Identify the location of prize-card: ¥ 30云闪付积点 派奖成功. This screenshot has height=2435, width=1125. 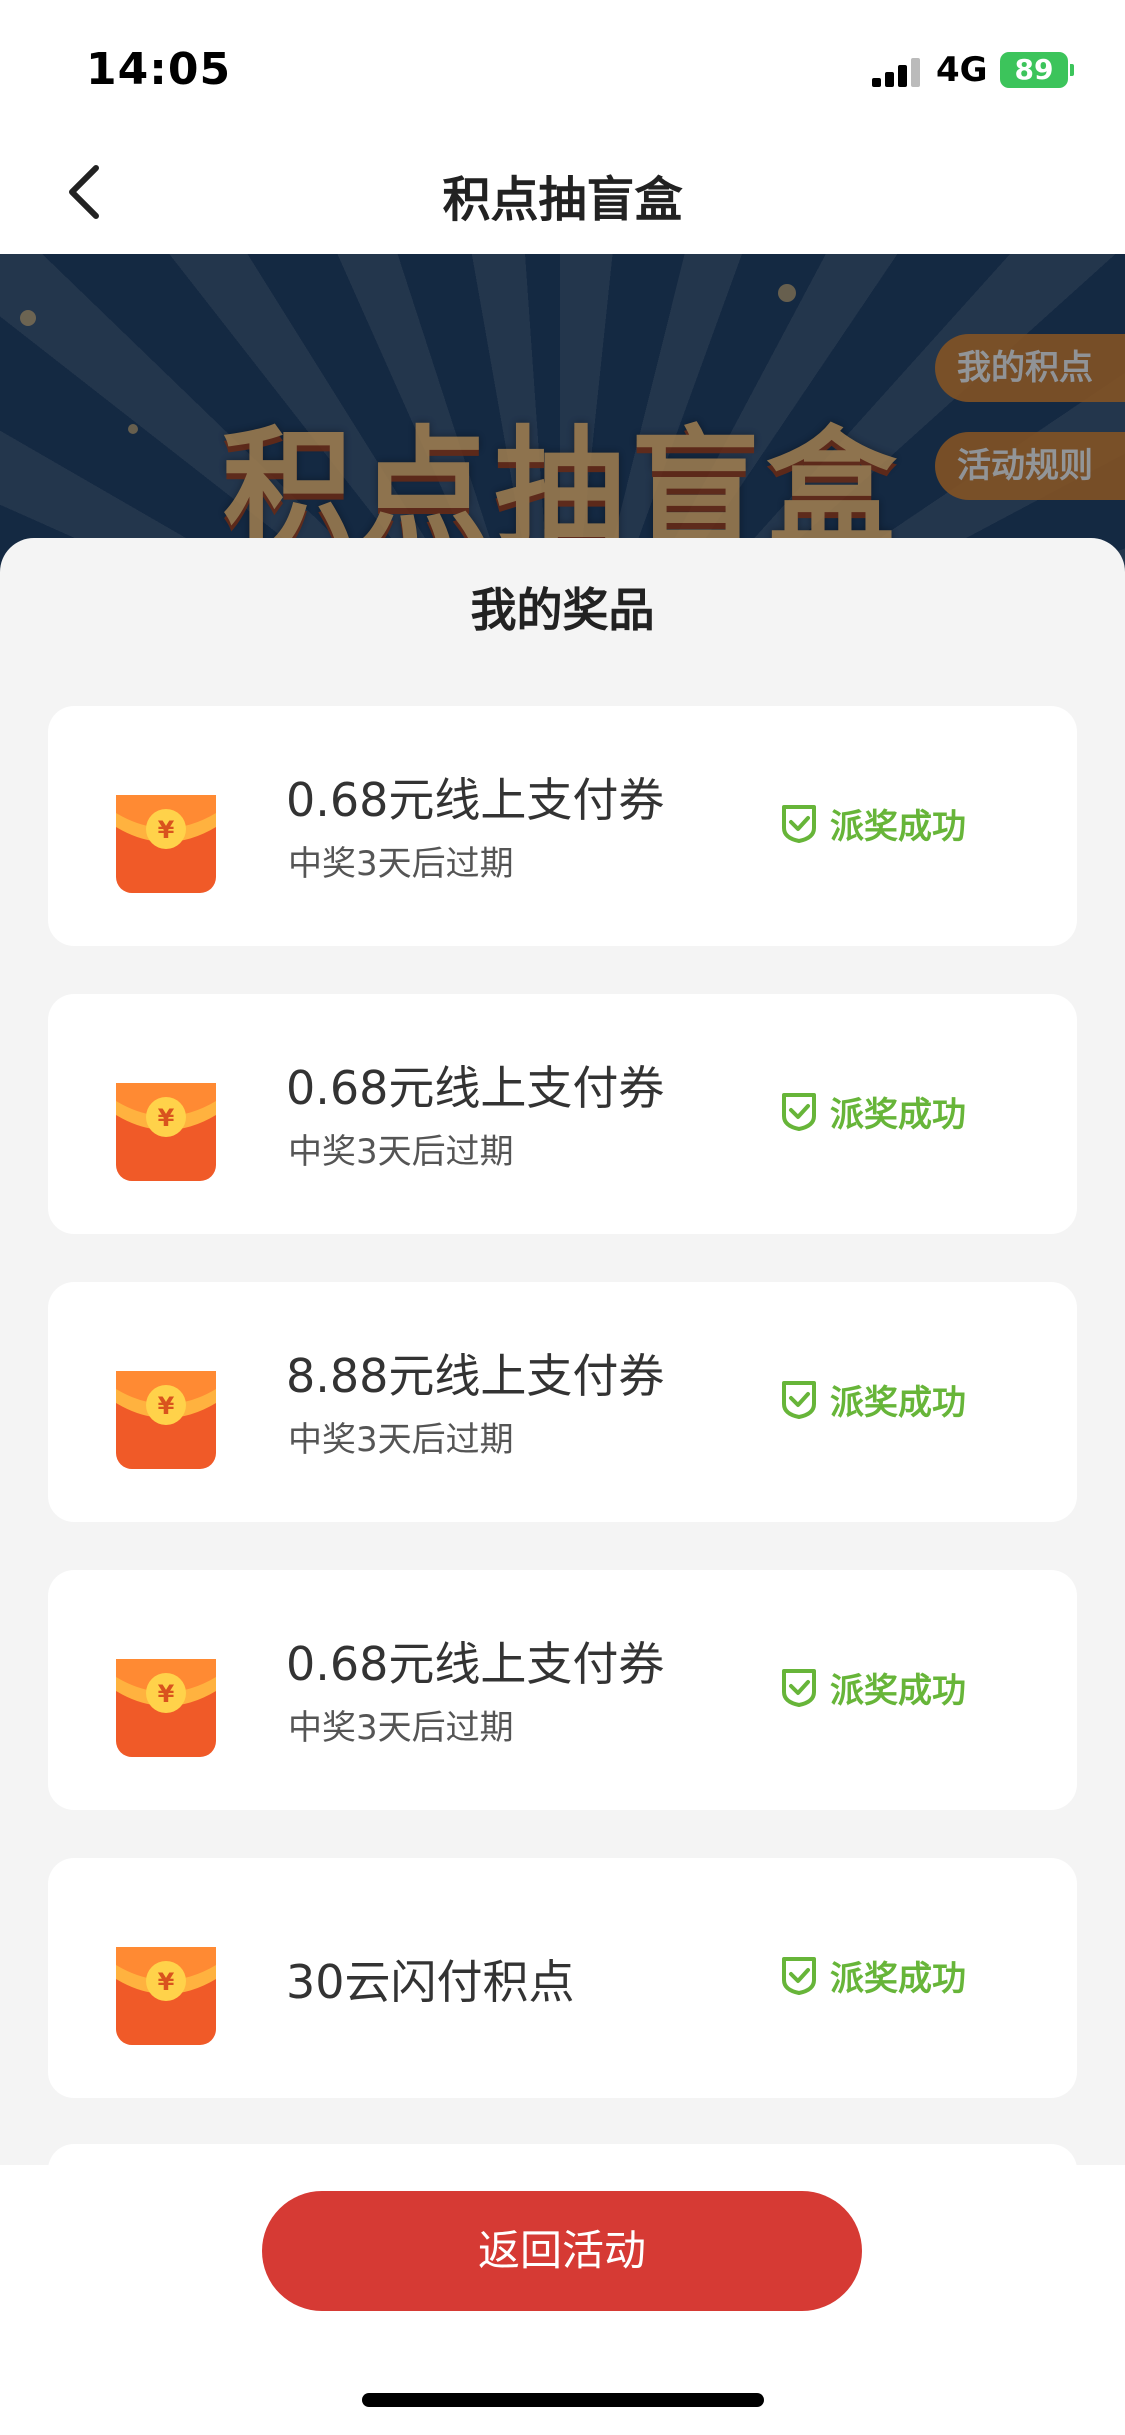
(562, 1978).